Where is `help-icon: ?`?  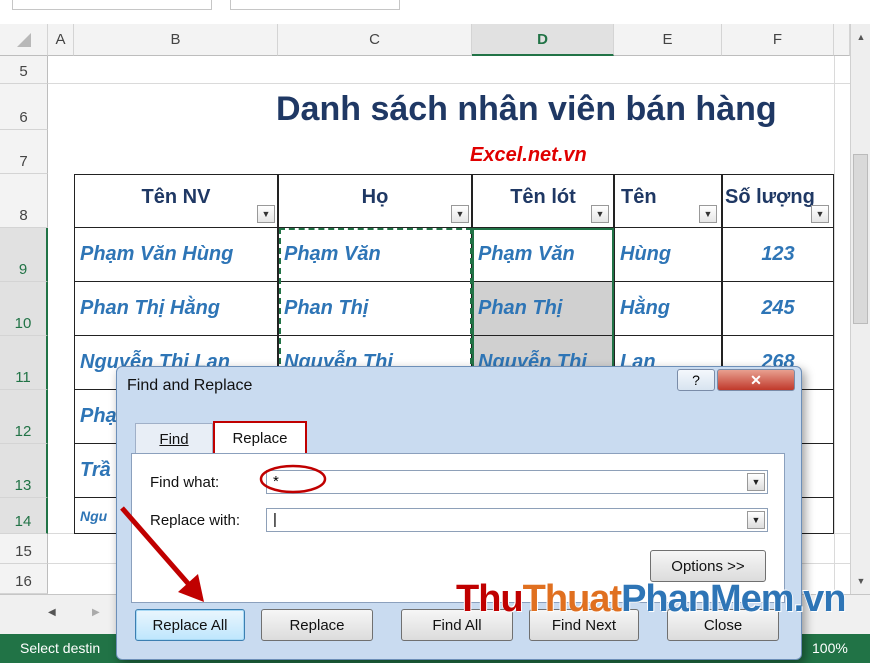 help-icon: ? is located at coordinates (696, 380).